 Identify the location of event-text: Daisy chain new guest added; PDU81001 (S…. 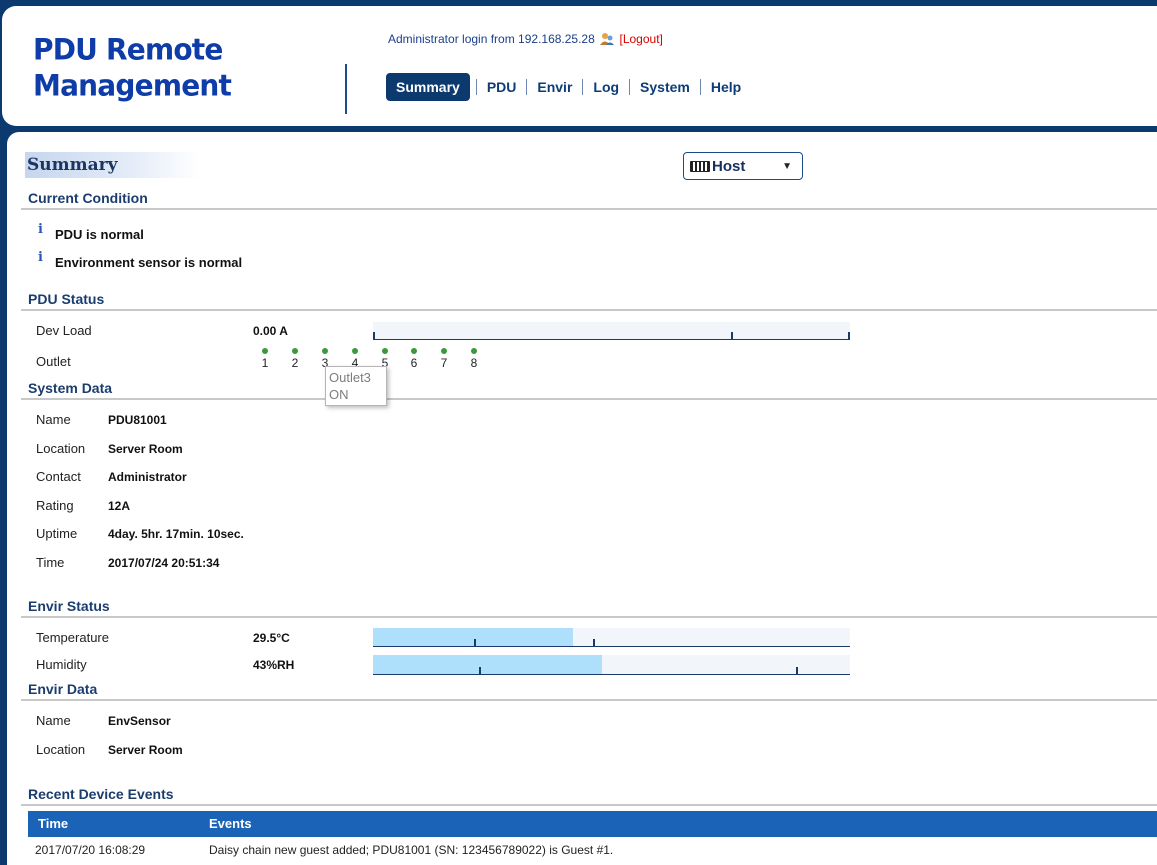
(411, 850).